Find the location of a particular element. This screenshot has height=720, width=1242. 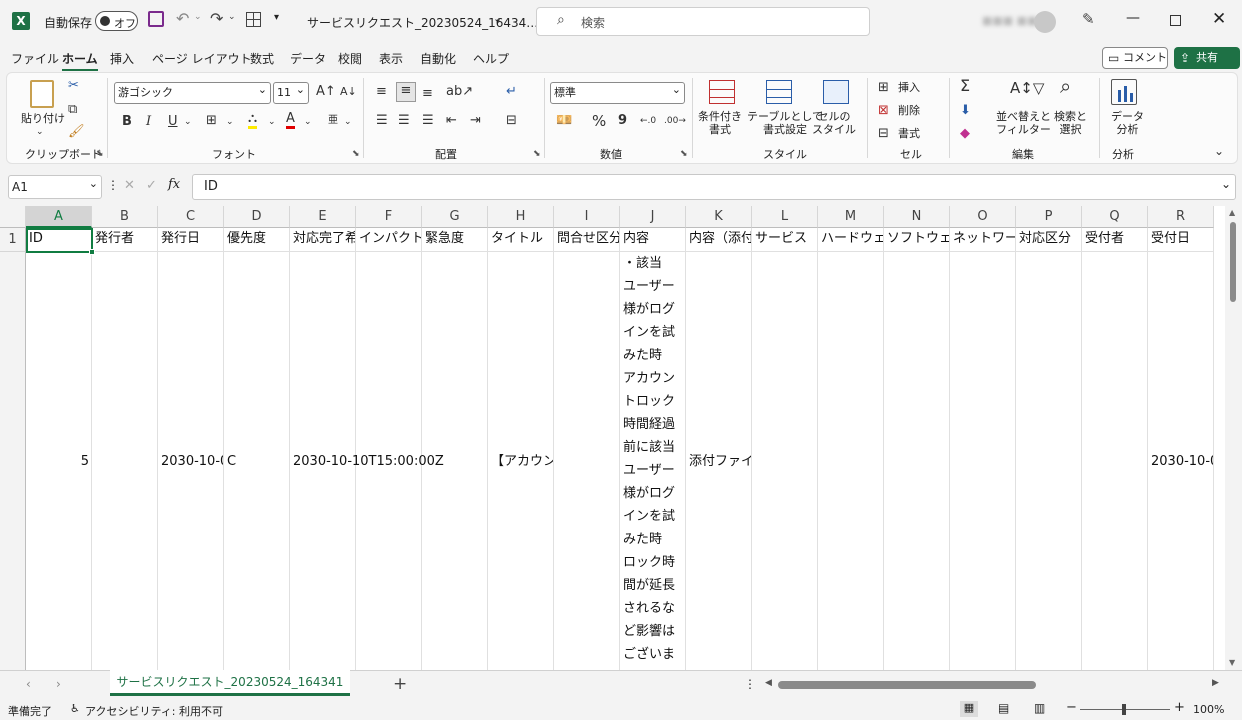

increase-font-icon: A↑ is located at coordinates (326, 92).